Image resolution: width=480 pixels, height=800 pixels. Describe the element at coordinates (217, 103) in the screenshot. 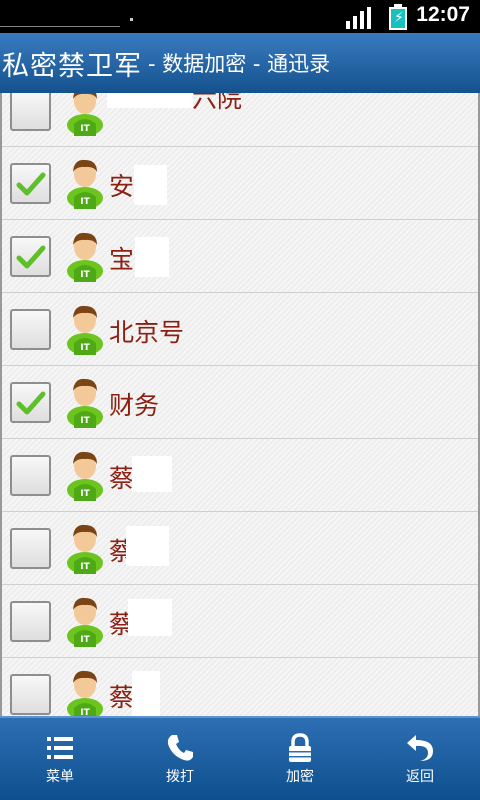

I see `contact-name: 六院` at that location.